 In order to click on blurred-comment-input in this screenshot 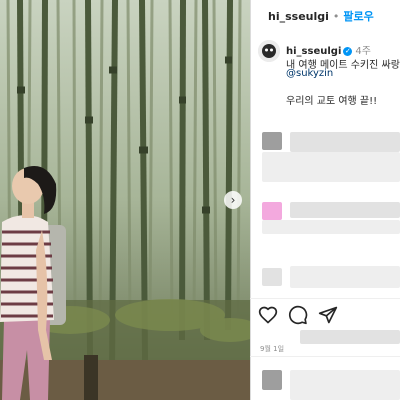, I will do `click(345, 385)`.